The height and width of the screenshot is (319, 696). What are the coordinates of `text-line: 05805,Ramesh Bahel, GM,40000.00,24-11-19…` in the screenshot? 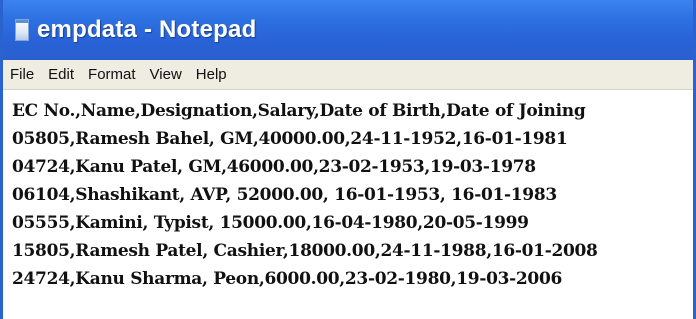 It's located at (290, 139).